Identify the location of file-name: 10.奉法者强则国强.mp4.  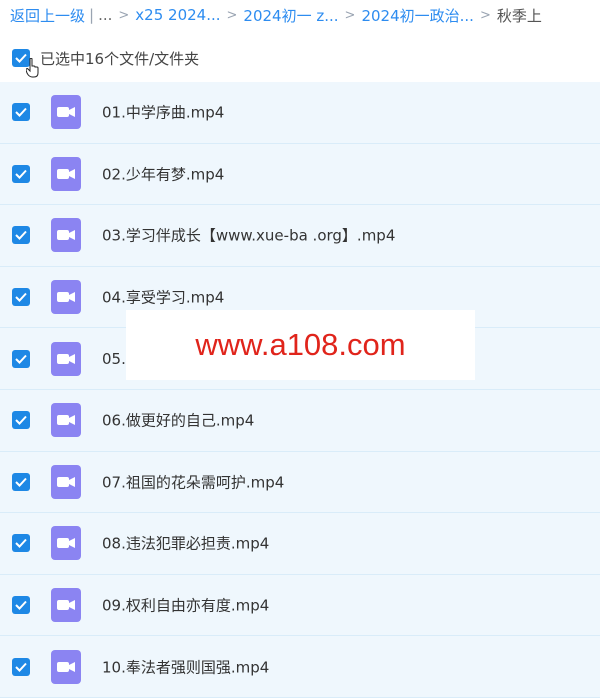
(185, 666).